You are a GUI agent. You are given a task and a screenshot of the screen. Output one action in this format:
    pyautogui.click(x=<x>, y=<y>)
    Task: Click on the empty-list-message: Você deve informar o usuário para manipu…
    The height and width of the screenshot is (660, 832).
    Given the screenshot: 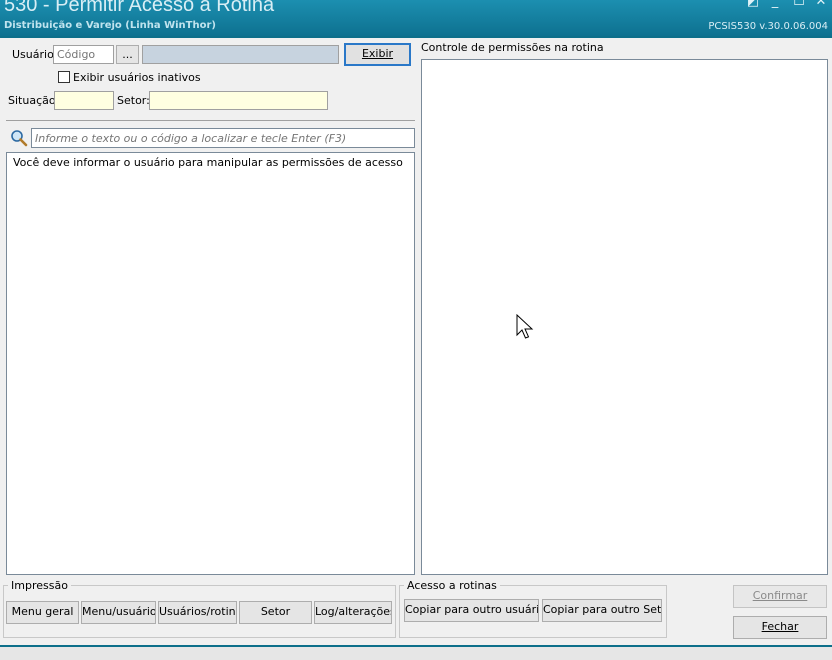 What is the action you would take?
    pyautogui.click(x=208, y=162)
    